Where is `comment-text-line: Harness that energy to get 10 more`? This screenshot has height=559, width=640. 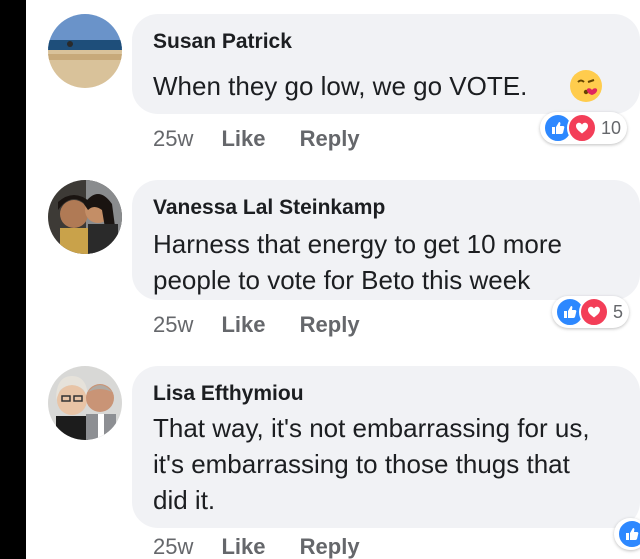
comment-text-line: Harness that energy to get 10 more is located at coordinates (358, 244).